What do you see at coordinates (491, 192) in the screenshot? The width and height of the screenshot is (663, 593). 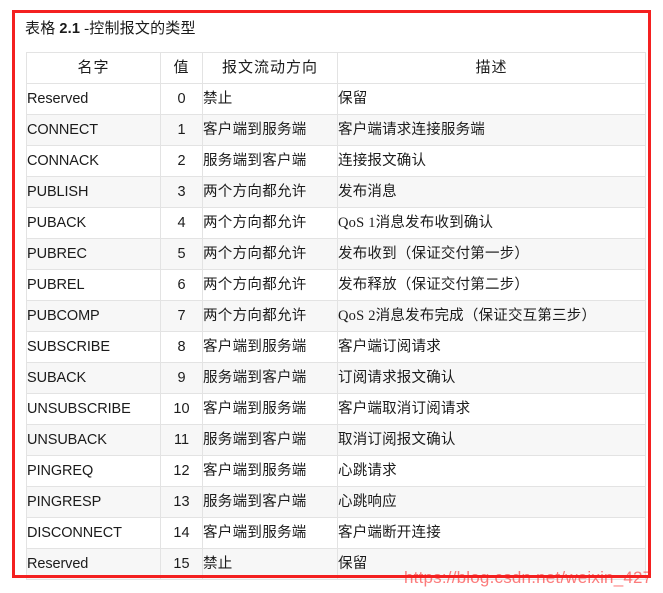 I see `cell-packet-description: 发布消息` at bounding box center [491, 192].